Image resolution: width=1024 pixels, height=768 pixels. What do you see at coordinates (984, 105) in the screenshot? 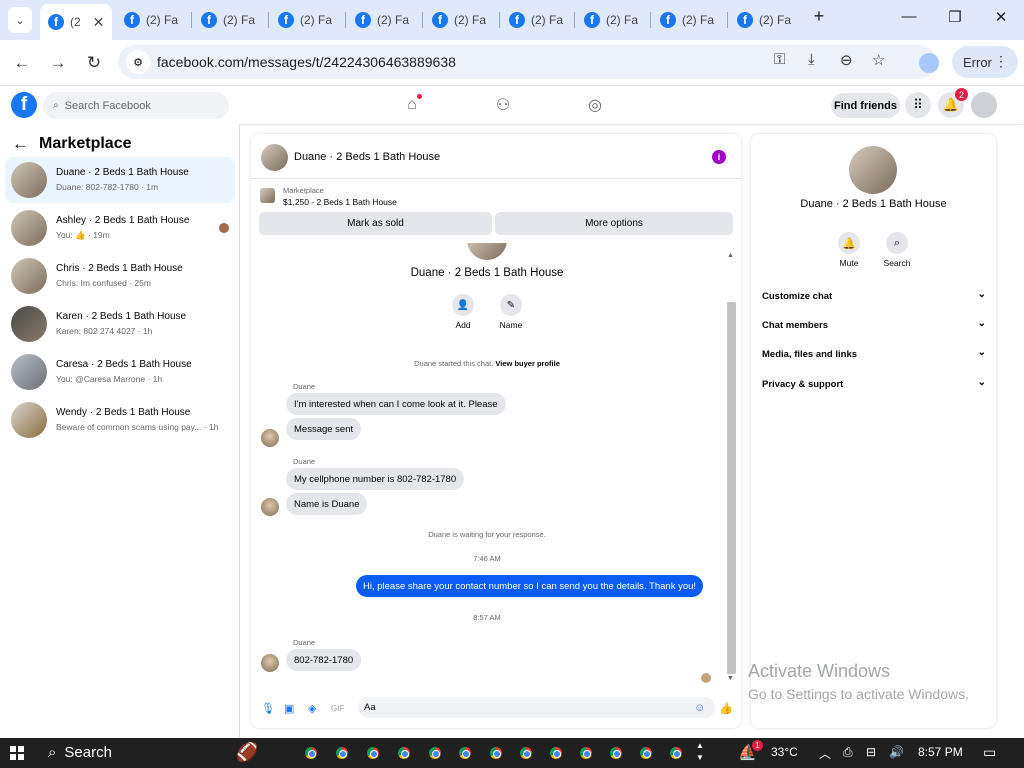
I see `account-avatar-icon` at bounding box center [984, 105].